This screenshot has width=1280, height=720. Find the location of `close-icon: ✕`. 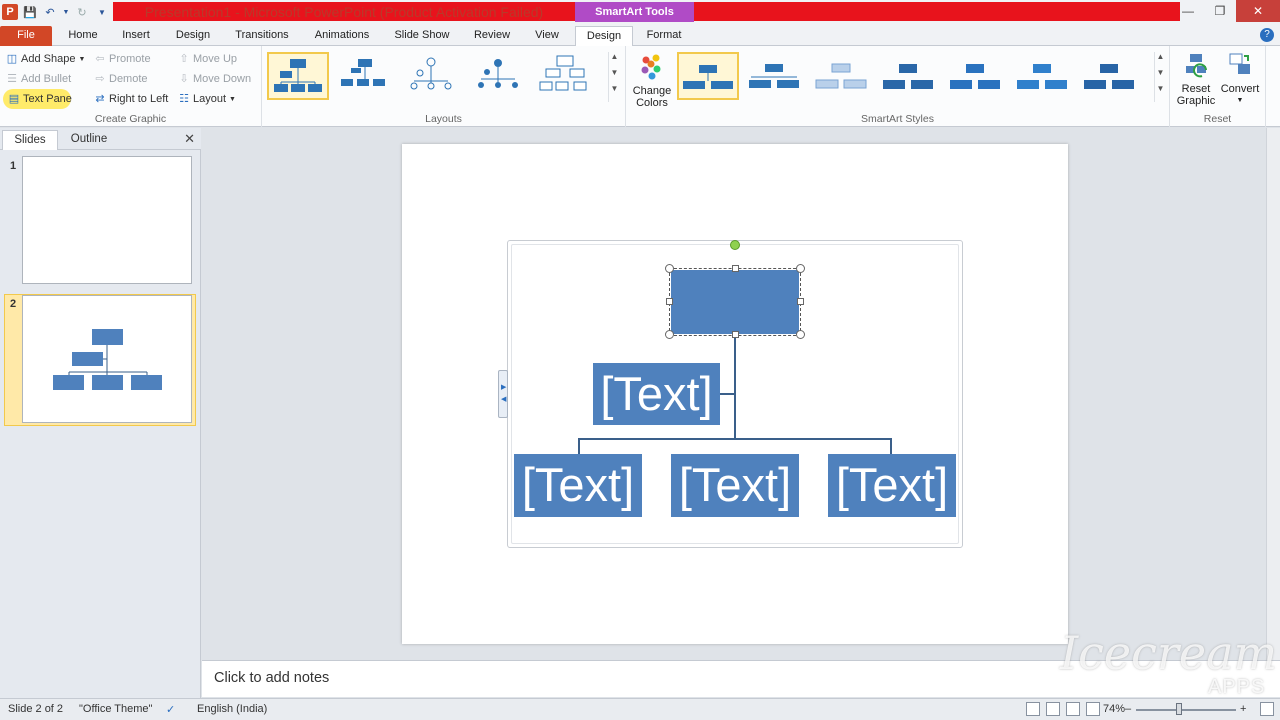

close-icon: ✕ is located at coordinates (1258, 11).